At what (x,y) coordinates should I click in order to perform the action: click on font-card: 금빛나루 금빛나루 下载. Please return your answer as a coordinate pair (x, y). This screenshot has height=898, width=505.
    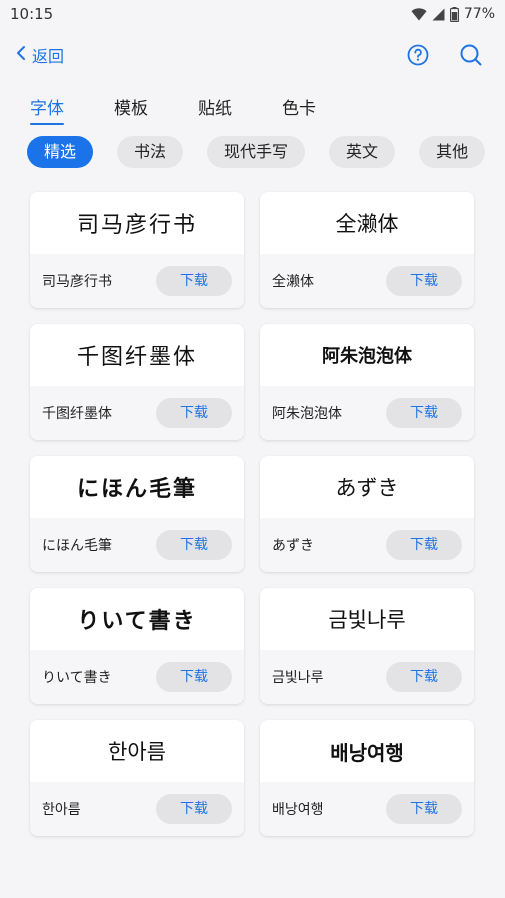
    Looking at the image, I should click on (367, 646).